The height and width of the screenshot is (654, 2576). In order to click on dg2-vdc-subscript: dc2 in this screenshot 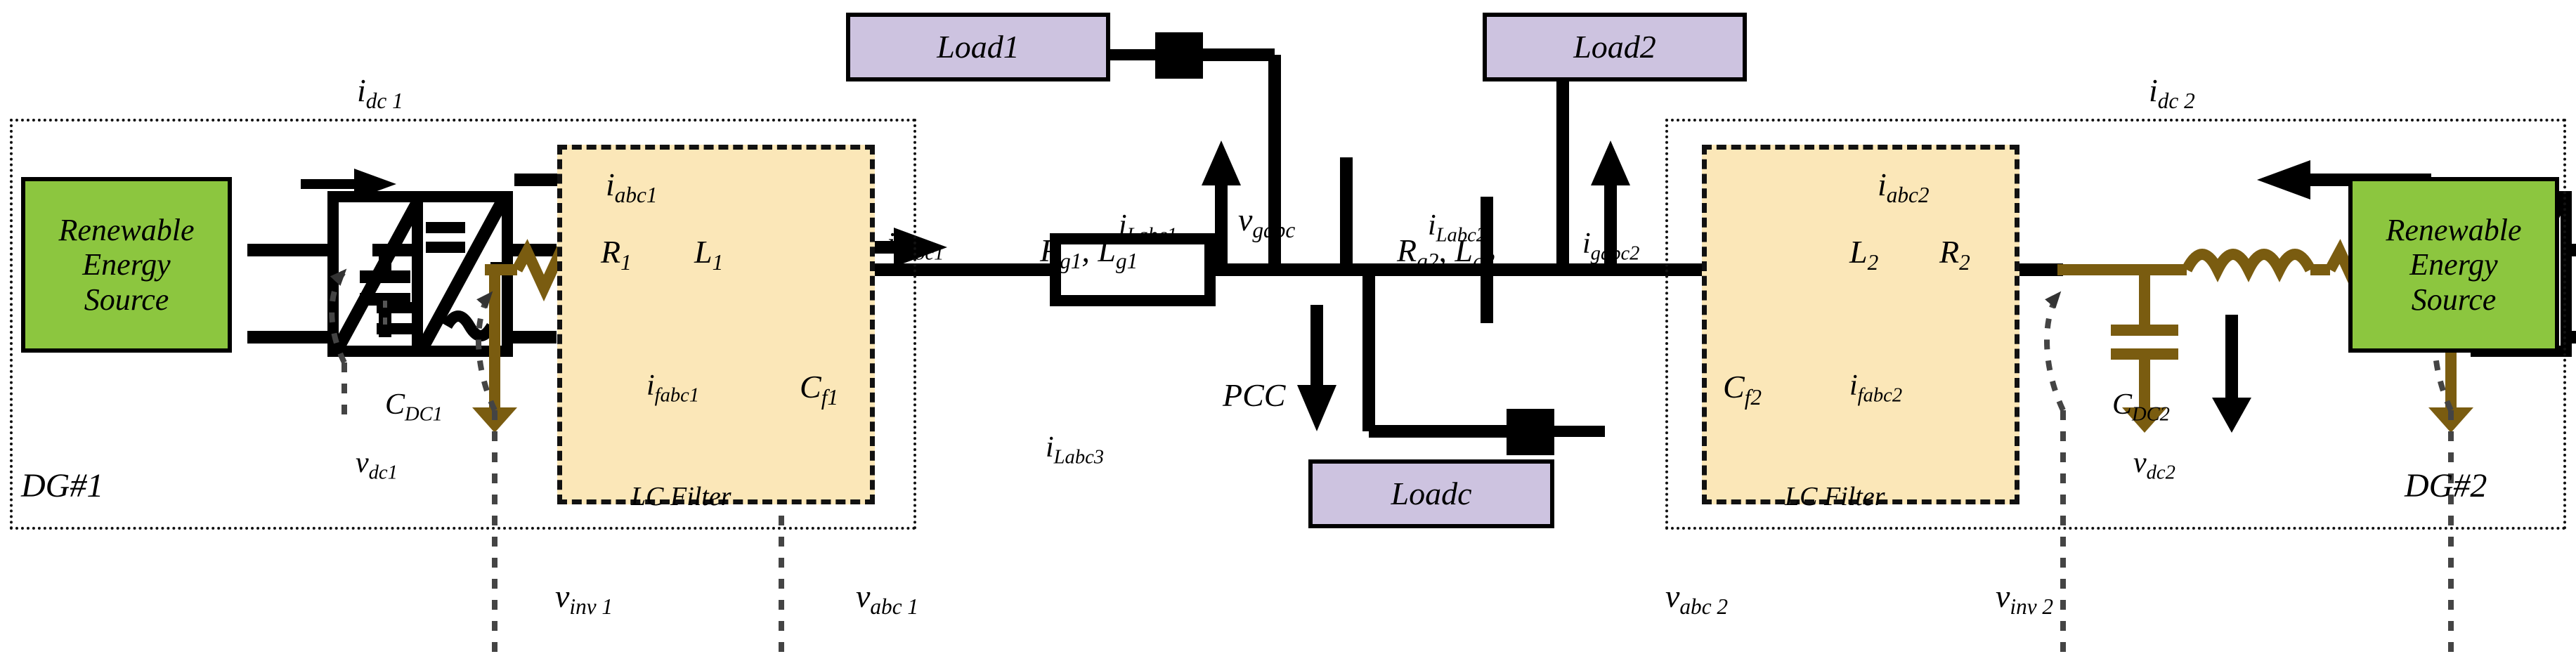, I will do `click(2160, 473)`.